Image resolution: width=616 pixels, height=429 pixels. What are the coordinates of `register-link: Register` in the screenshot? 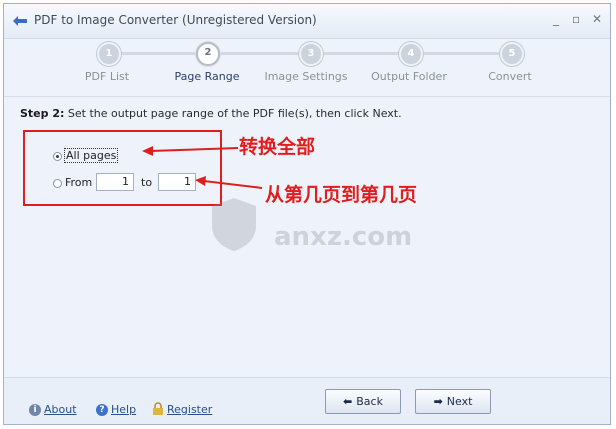 It's located at (189, 409).